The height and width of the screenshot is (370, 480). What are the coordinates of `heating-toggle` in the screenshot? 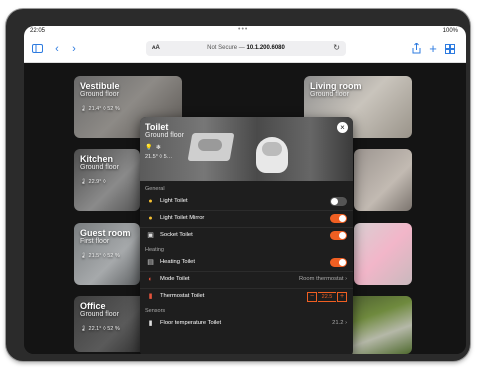 It's located at (338, 262).